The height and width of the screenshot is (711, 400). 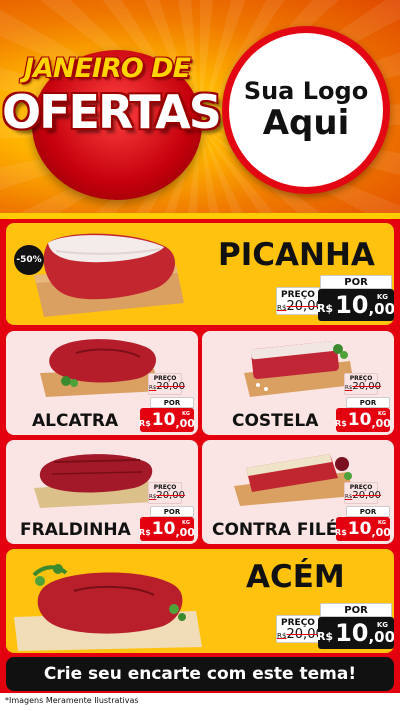 I want to click on campaign-title: JANEIRO DE OFERTAS, so click(x=112, y=117).